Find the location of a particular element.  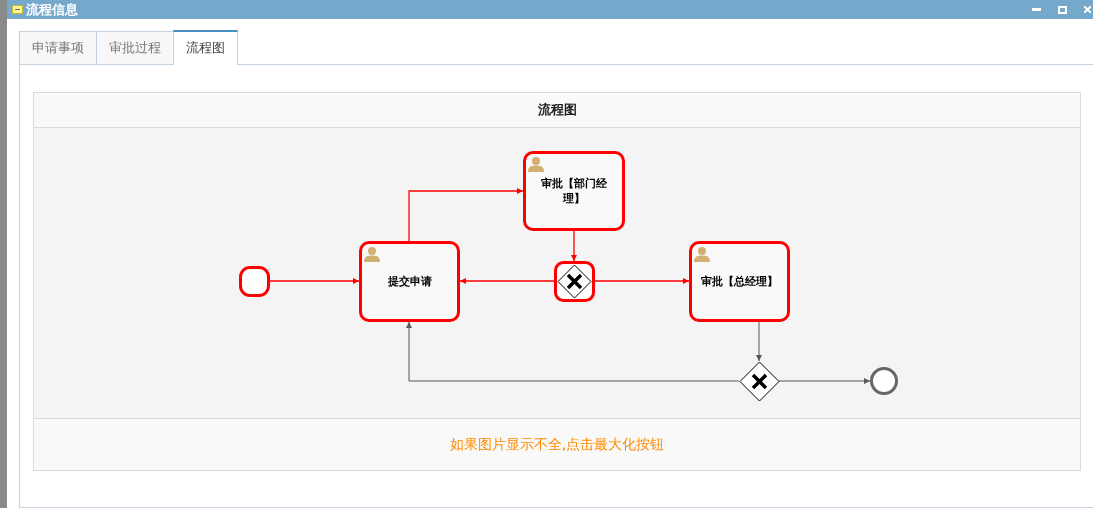

tab: 流程图 is located at coordinates (205, 47).